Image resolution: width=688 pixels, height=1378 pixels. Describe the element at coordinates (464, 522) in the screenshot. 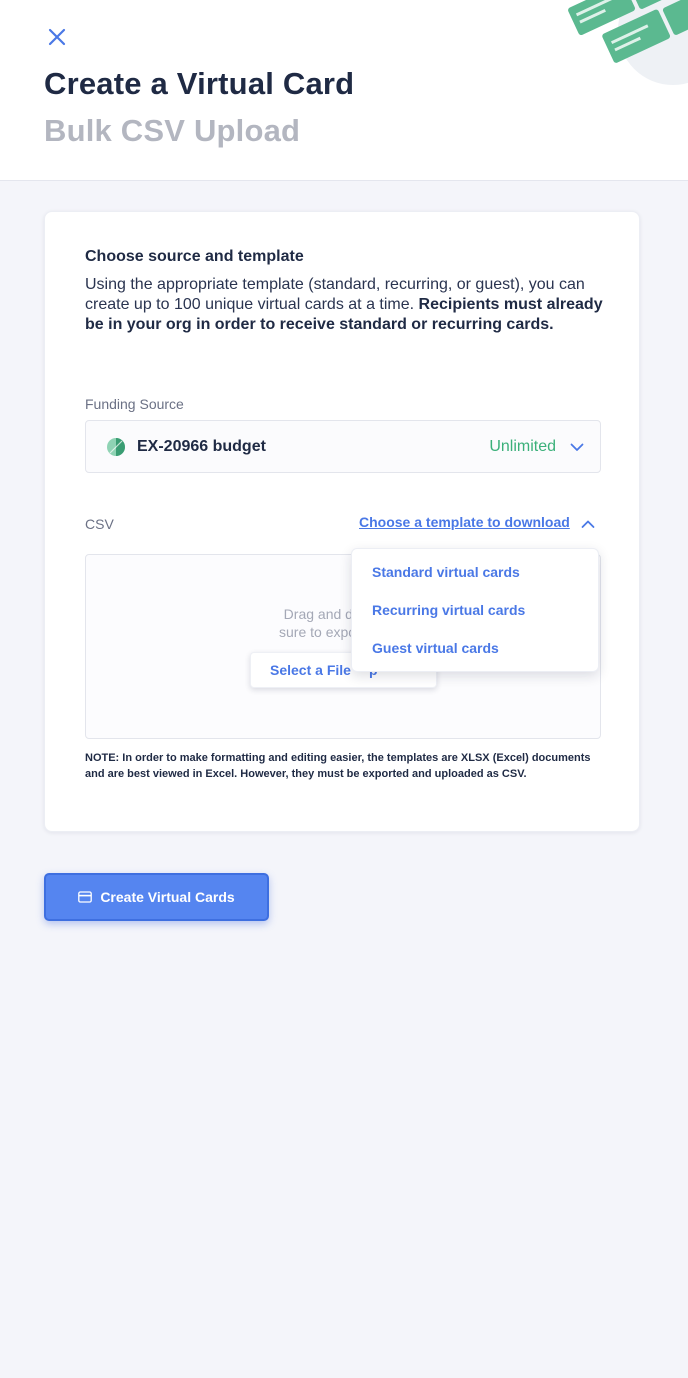

I see `template-download-link: Choose a template to download` at that location.